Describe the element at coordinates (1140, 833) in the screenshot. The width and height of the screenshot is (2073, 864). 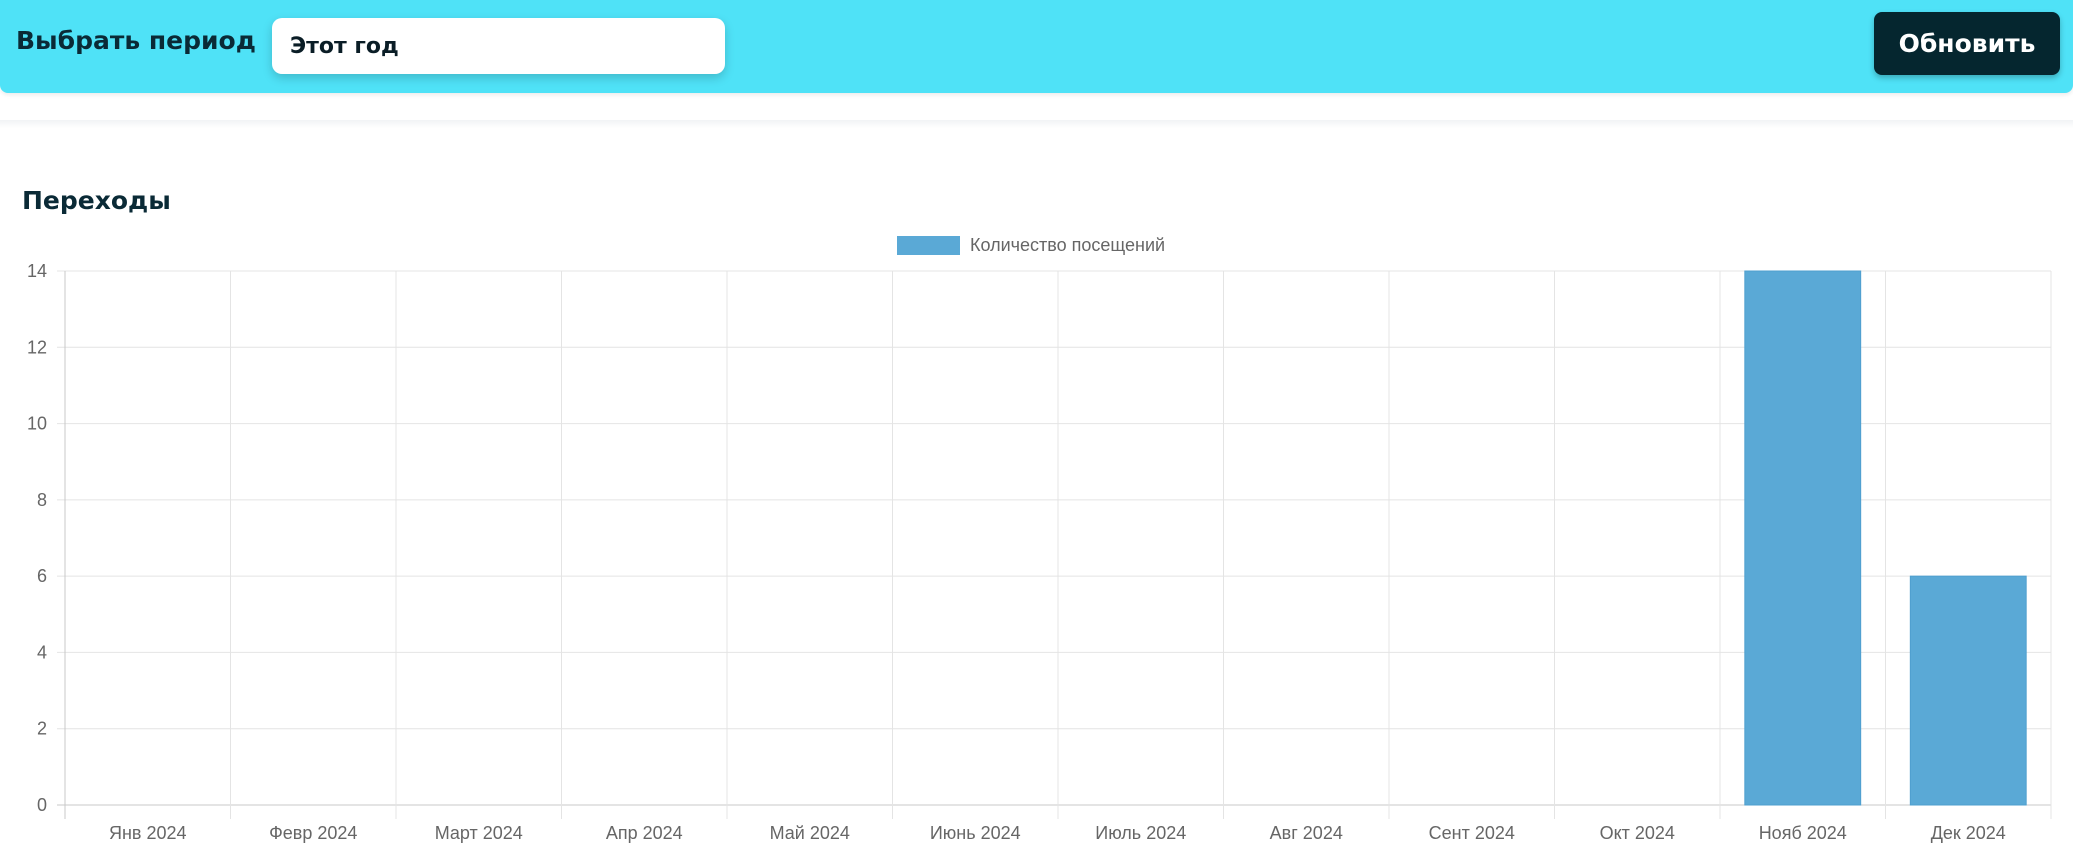
I see `x-tick-label: Июль 2024` at that location.